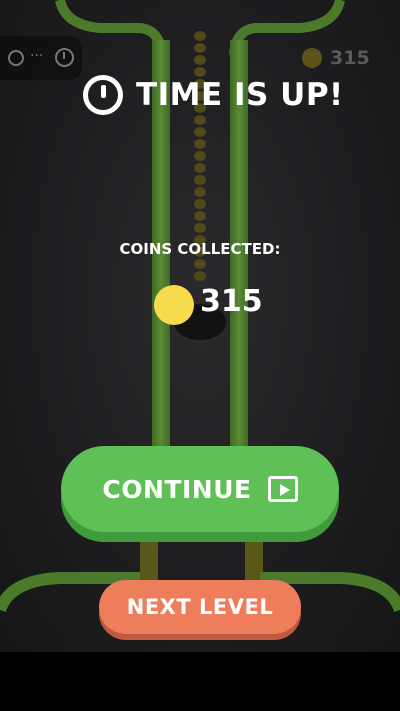  Describe the element at coordinates (16, 58) in the screenshot. I see `lives-ring-icon` at that location.